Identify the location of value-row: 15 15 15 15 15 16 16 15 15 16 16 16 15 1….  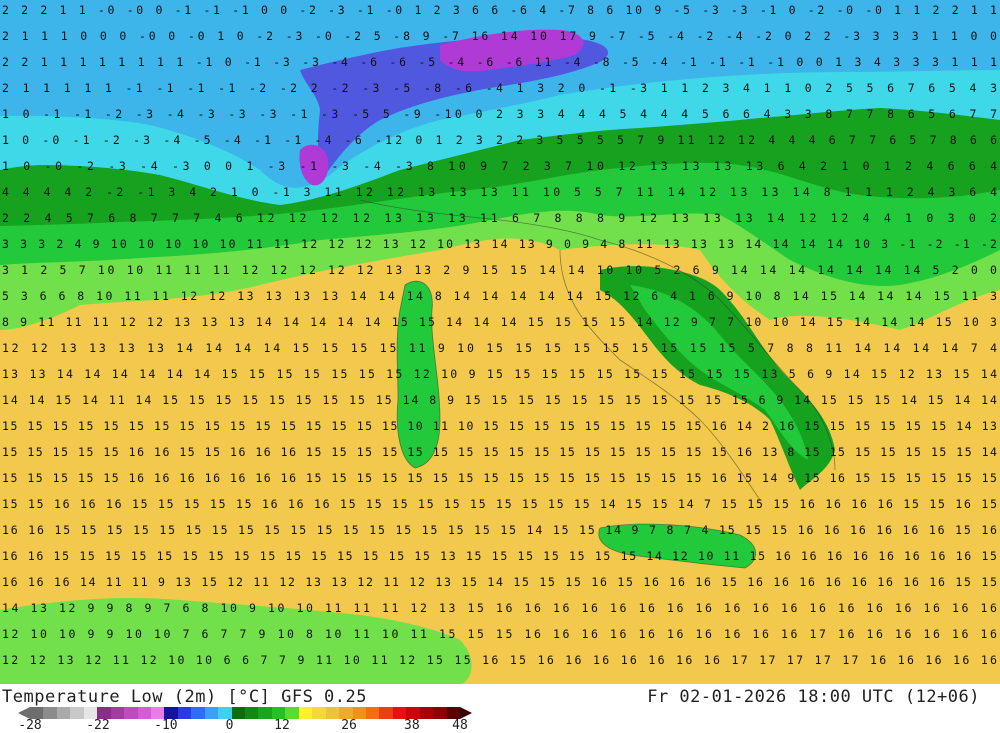
(499, 452).